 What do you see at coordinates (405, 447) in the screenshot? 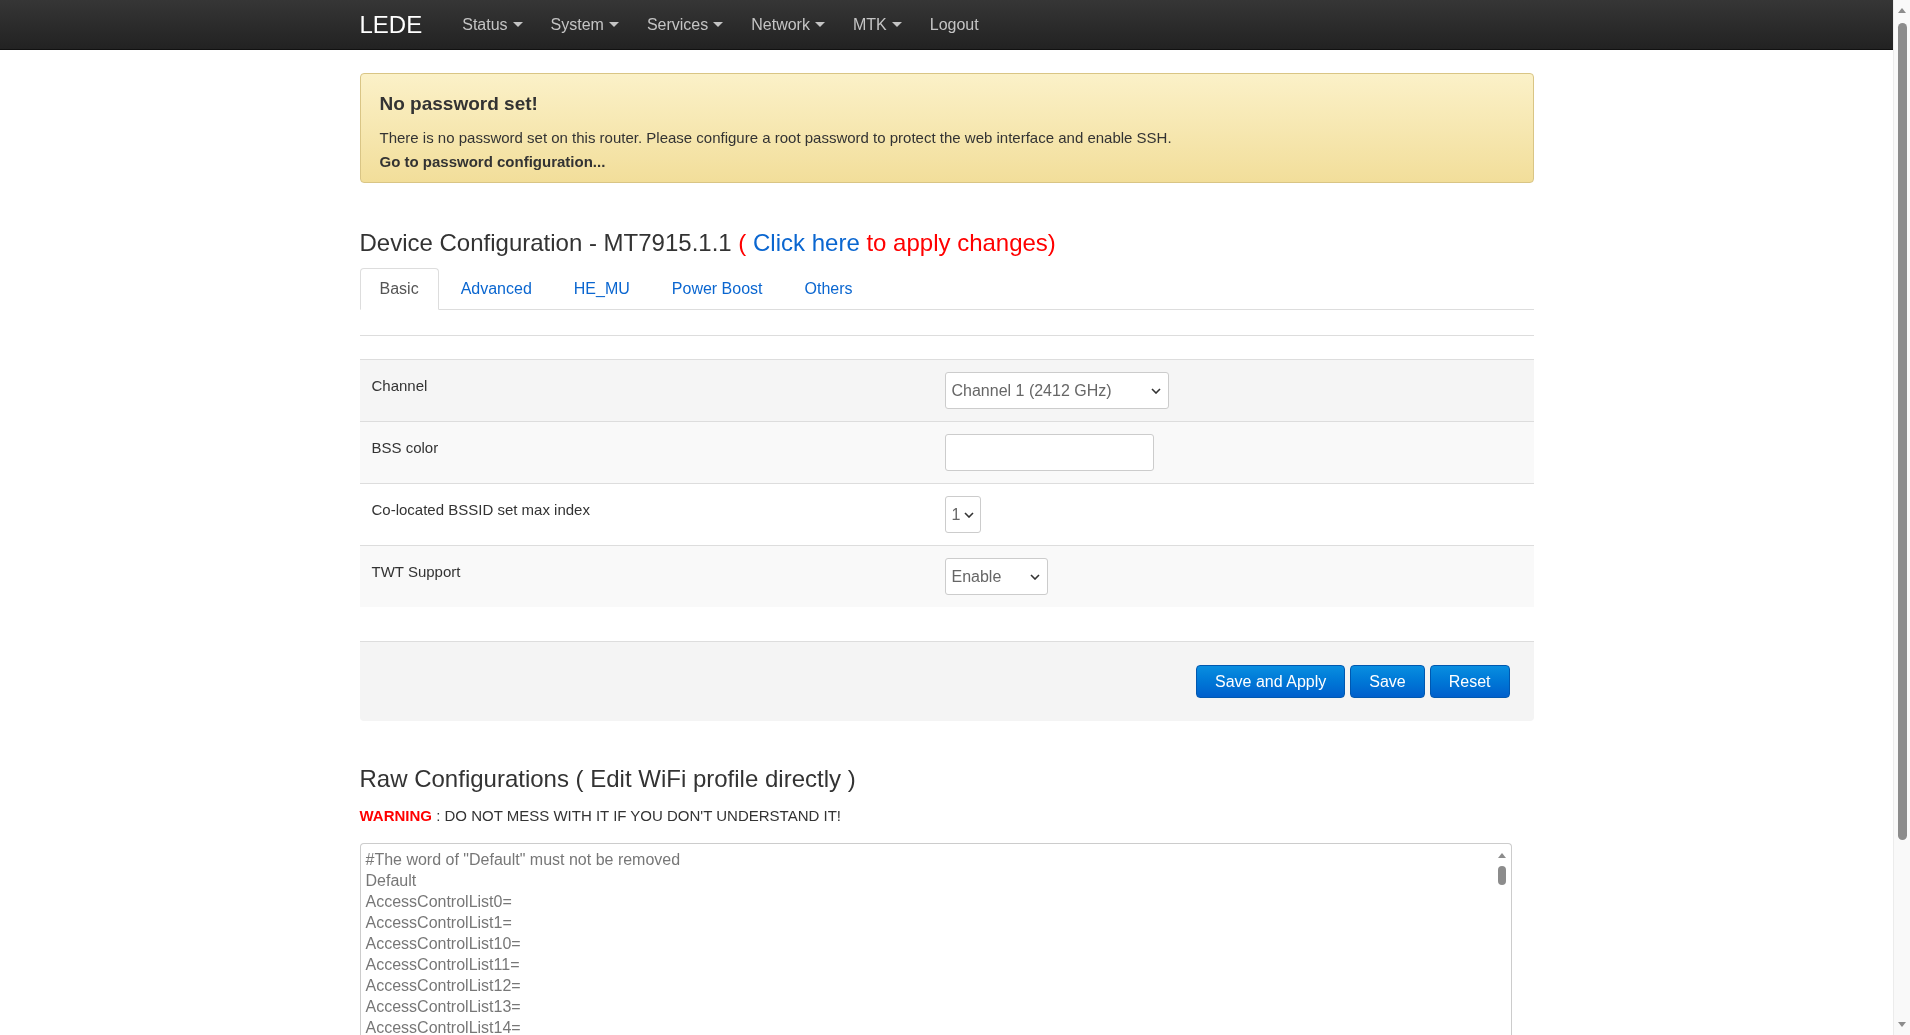
I see `field-label: BSS color` at bounding box center [405, 447].